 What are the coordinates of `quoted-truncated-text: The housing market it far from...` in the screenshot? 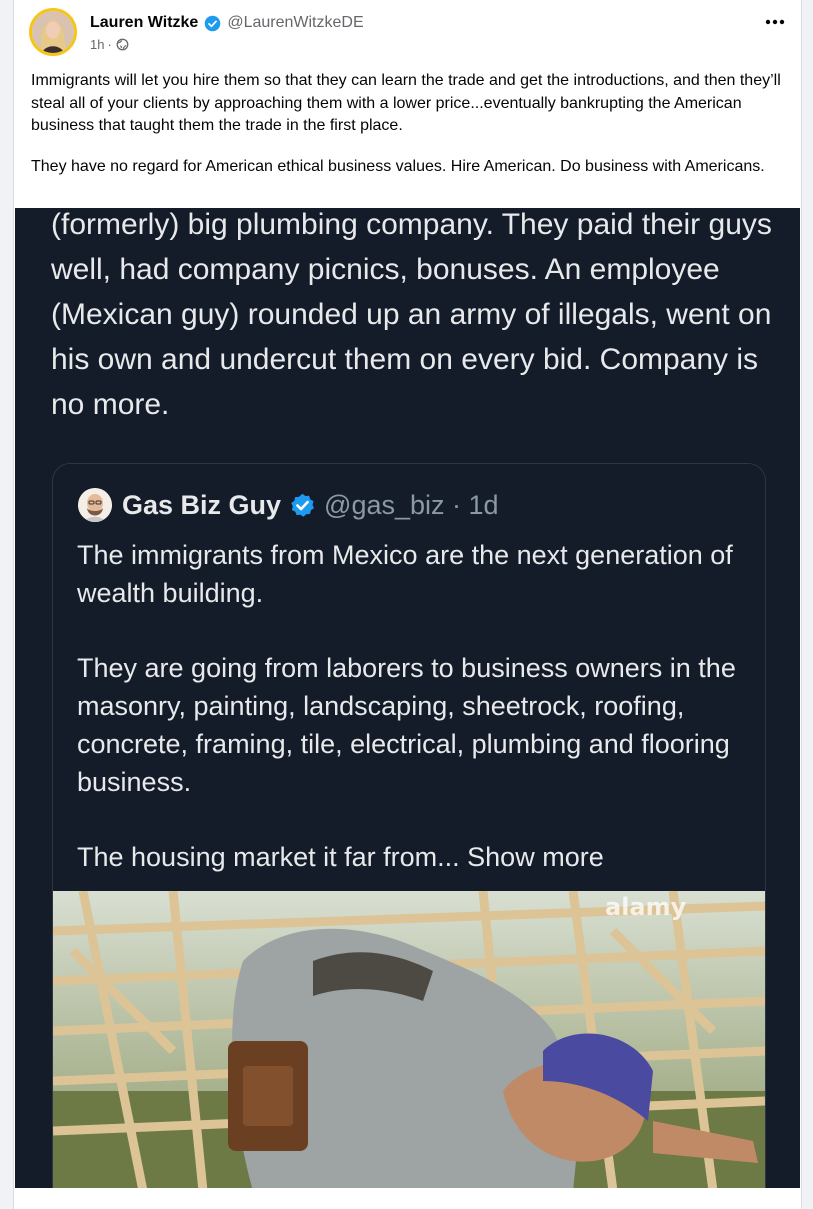 It's located at (268, 857).